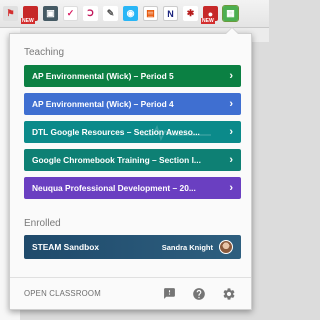 This screenshot has width=320, height=320. Describe the element at coordinates (66, 247) in the screenshot. I see `class-name: STEAM Sandbox` at that location.